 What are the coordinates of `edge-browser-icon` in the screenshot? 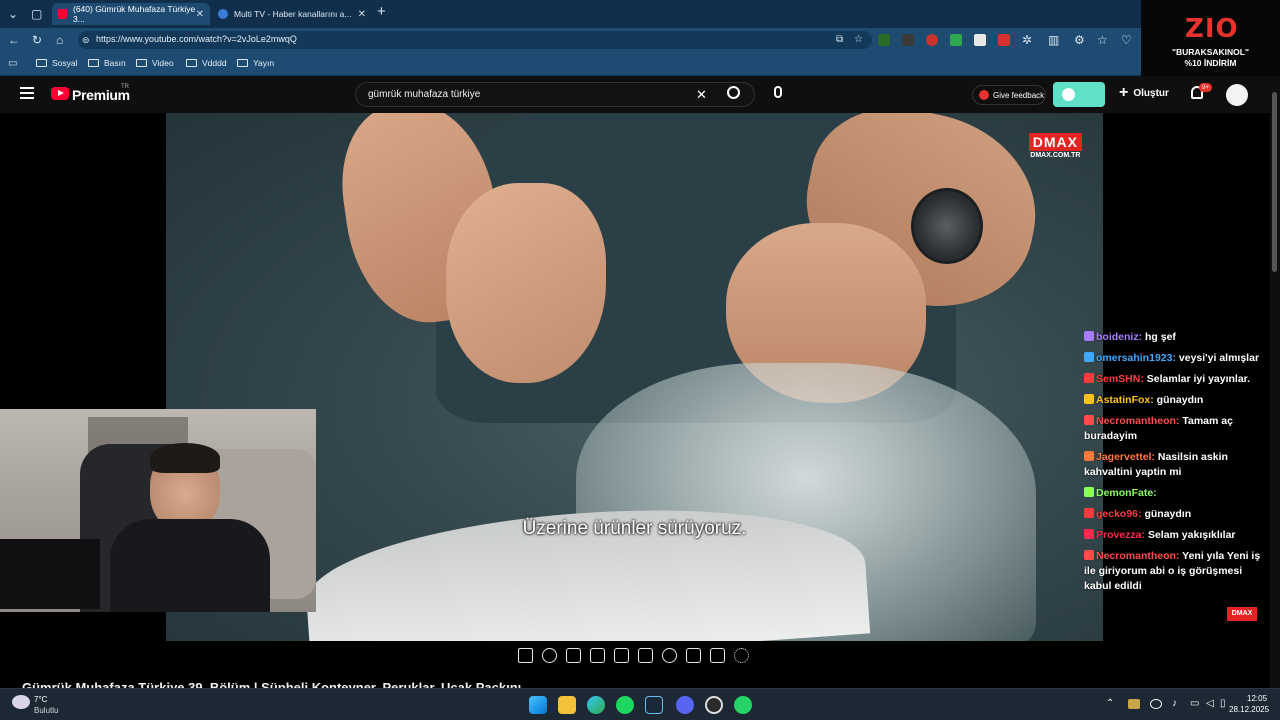 It's located at (596, 705).